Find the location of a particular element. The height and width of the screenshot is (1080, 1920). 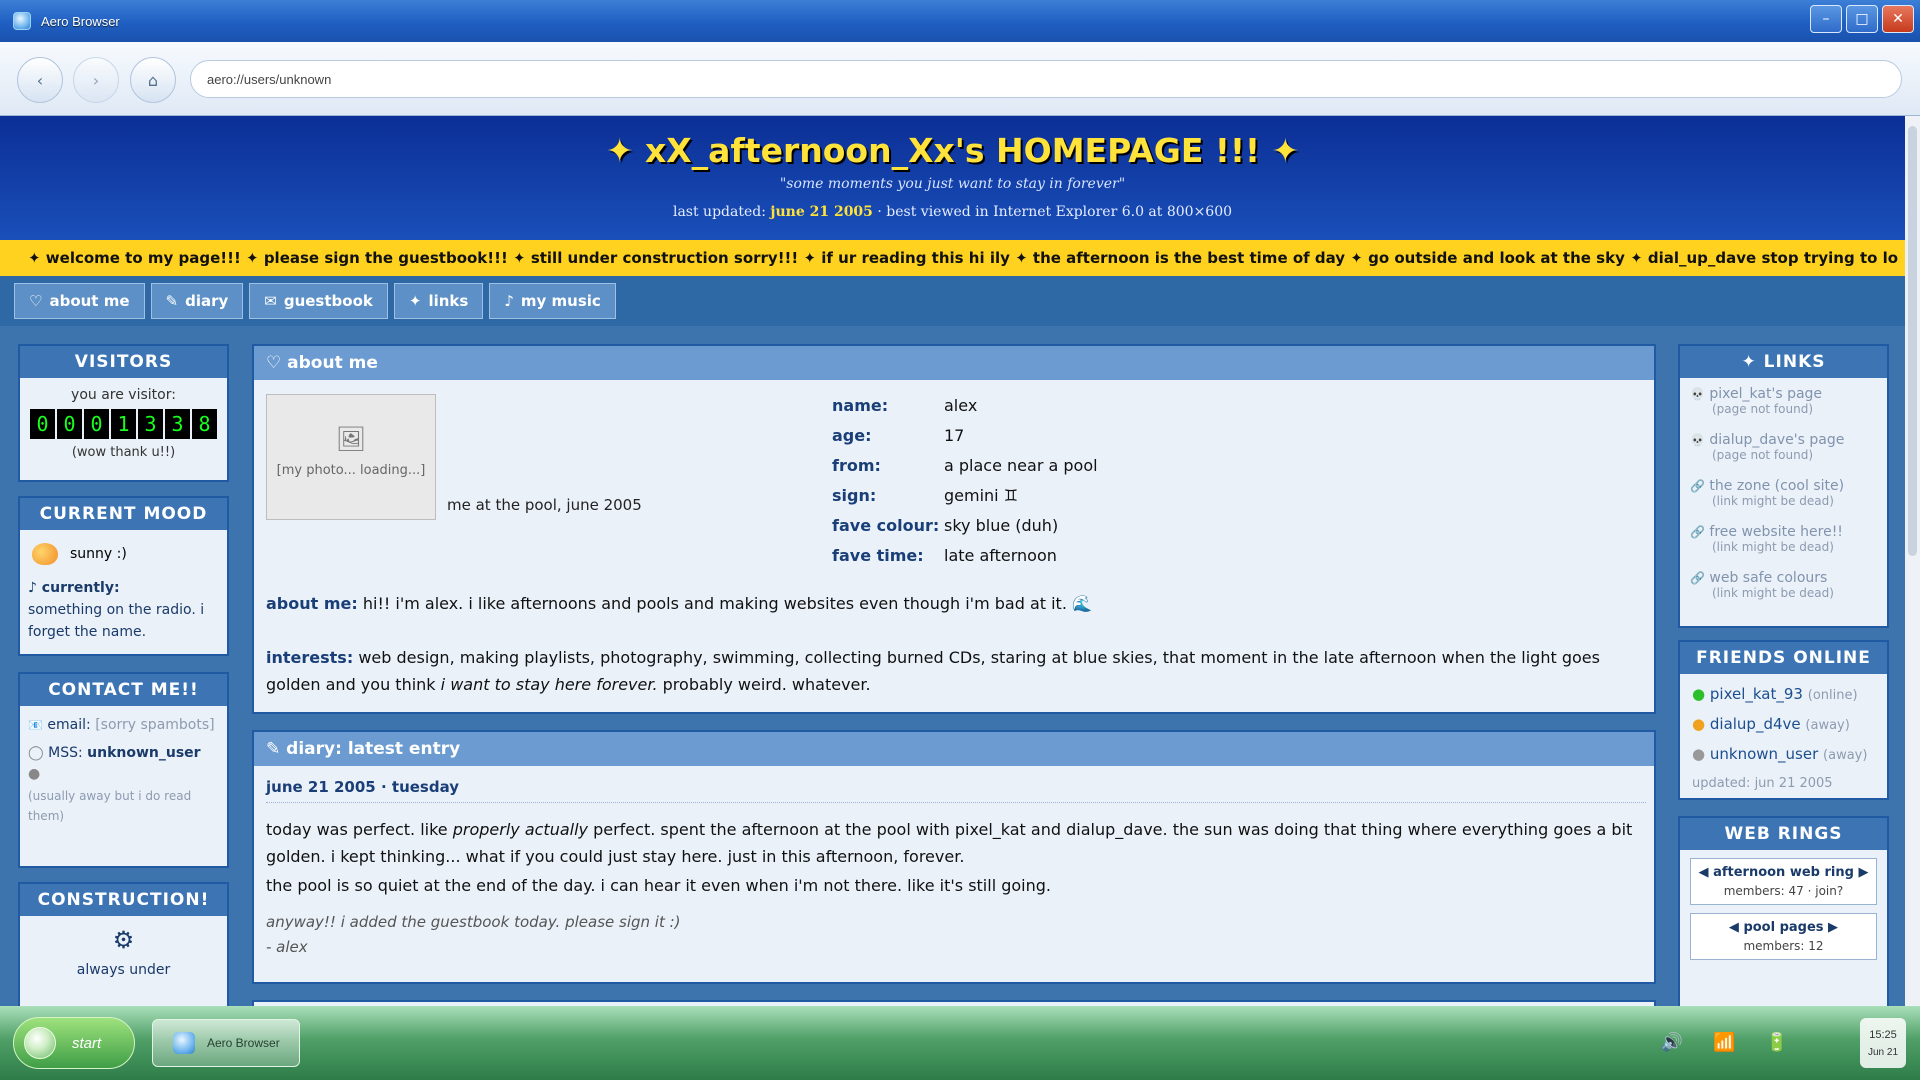

tab-label: about me is located at coordinates (89, 301).